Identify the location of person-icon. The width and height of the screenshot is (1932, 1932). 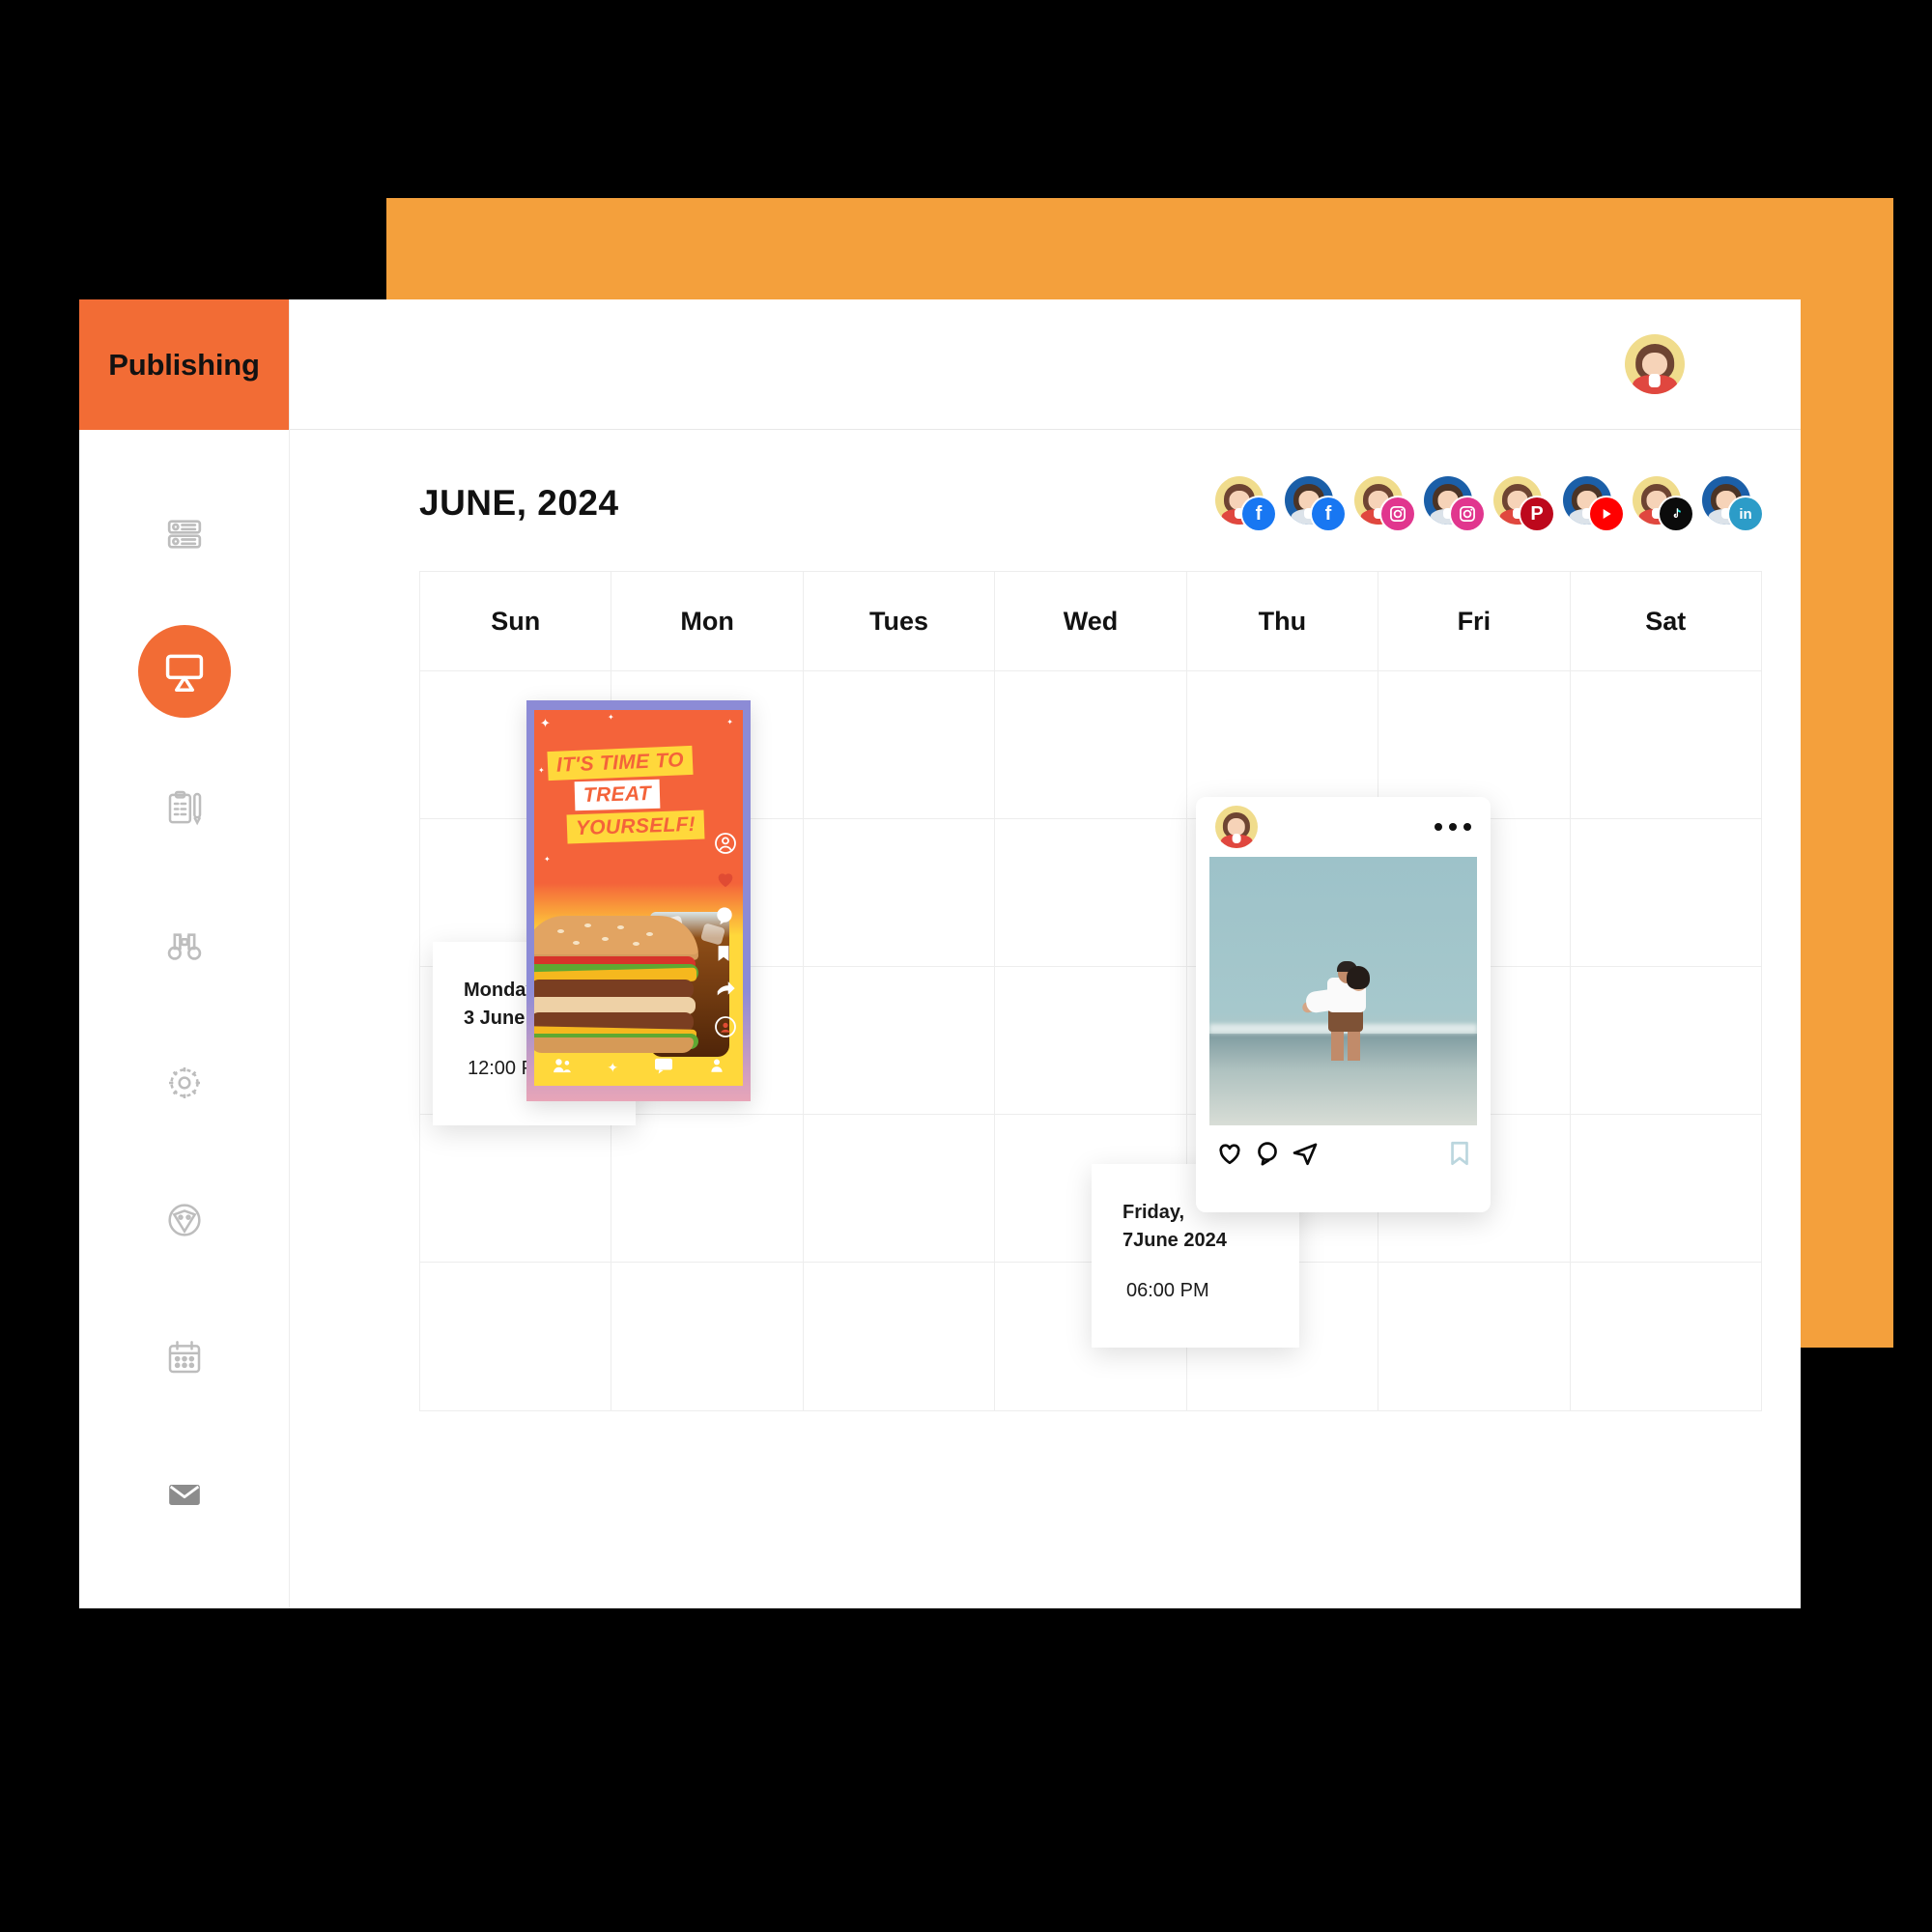
(716, 1068).